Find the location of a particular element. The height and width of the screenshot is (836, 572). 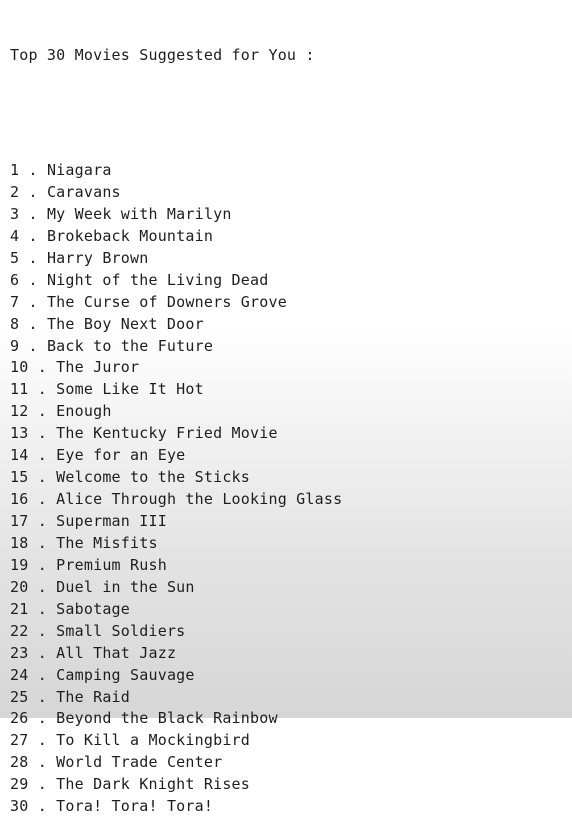

movie-title: Harry Brown is located at coordinates (97, 257).